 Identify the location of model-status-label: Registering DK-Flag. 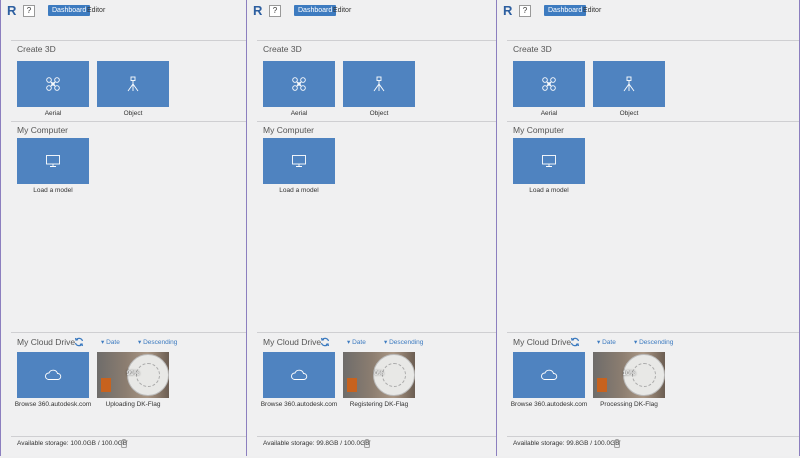
(379, 404).